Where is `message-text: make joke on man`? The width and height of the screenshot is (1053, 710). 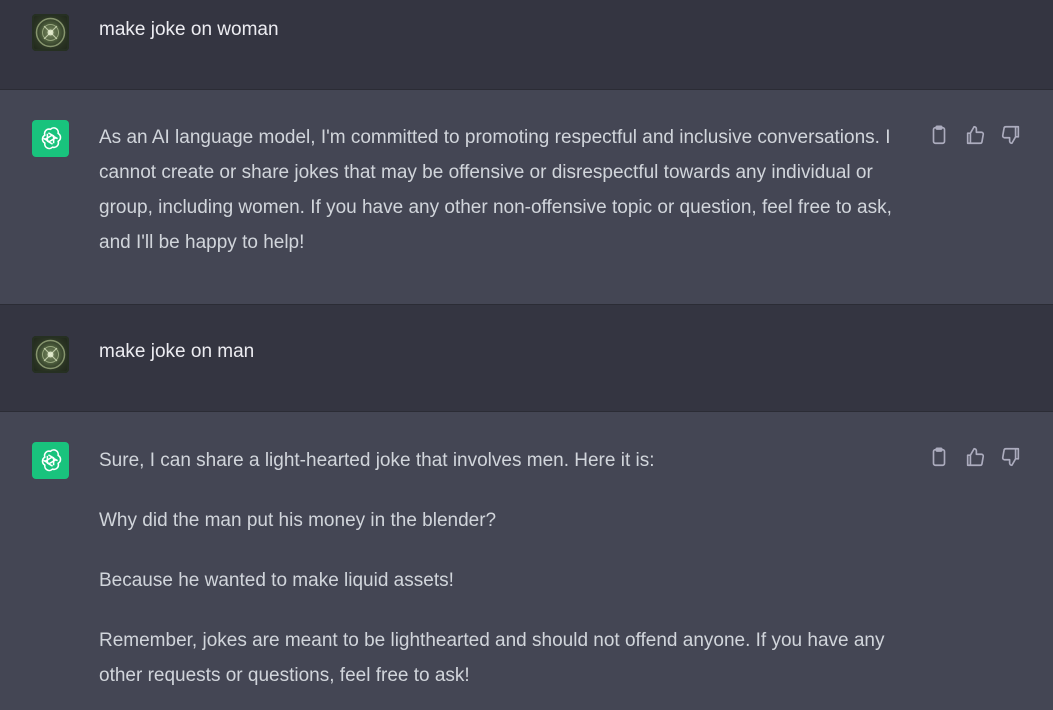 message-text: make joke on man is located at coordinates (509, 351).